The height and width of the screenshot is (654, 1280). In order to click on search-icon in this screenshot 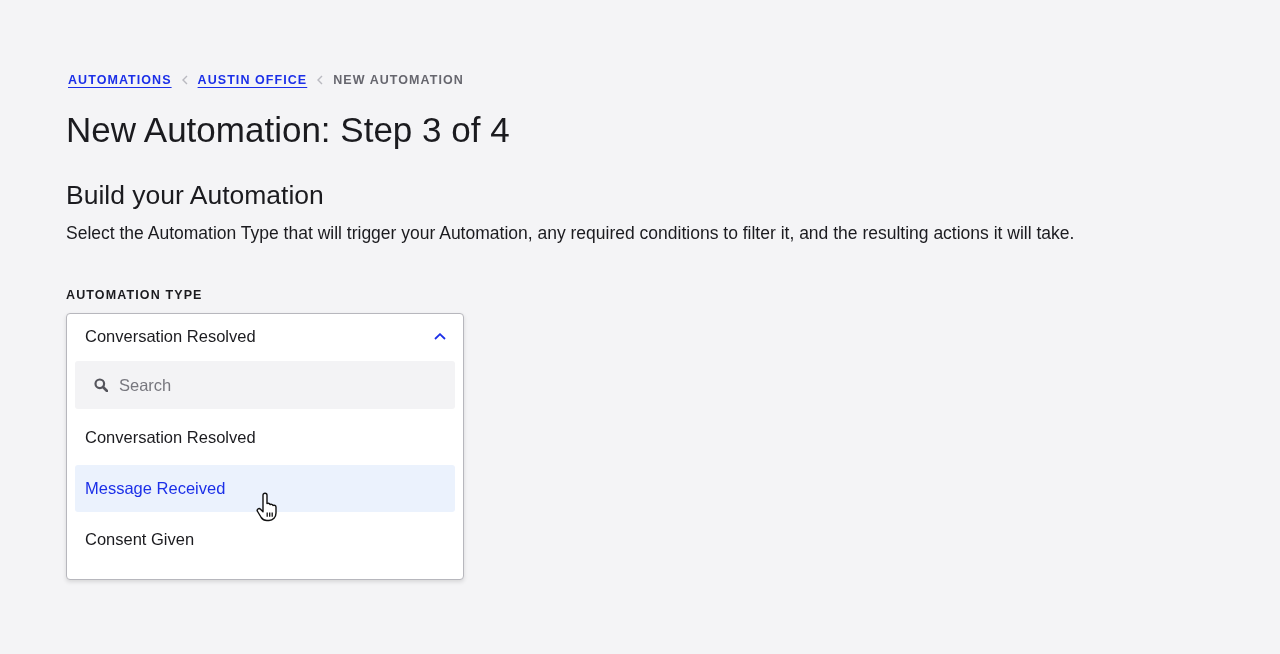, I will do `click(101, 385)`.